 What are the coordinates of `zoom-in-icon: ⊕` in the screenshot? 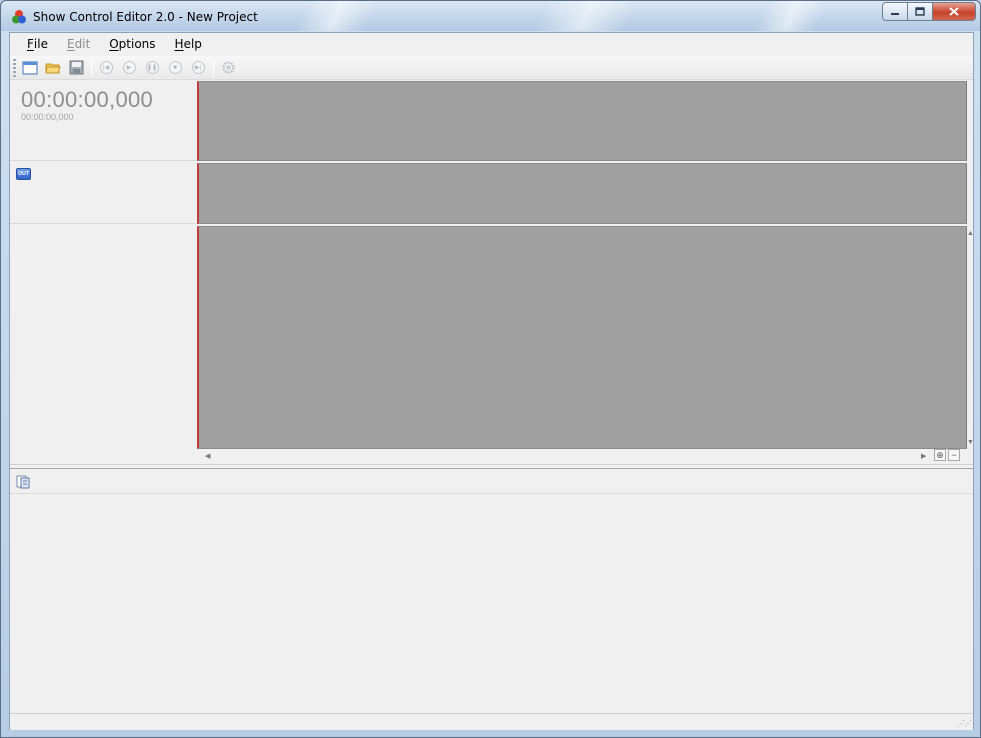 It's located at (940, 454).